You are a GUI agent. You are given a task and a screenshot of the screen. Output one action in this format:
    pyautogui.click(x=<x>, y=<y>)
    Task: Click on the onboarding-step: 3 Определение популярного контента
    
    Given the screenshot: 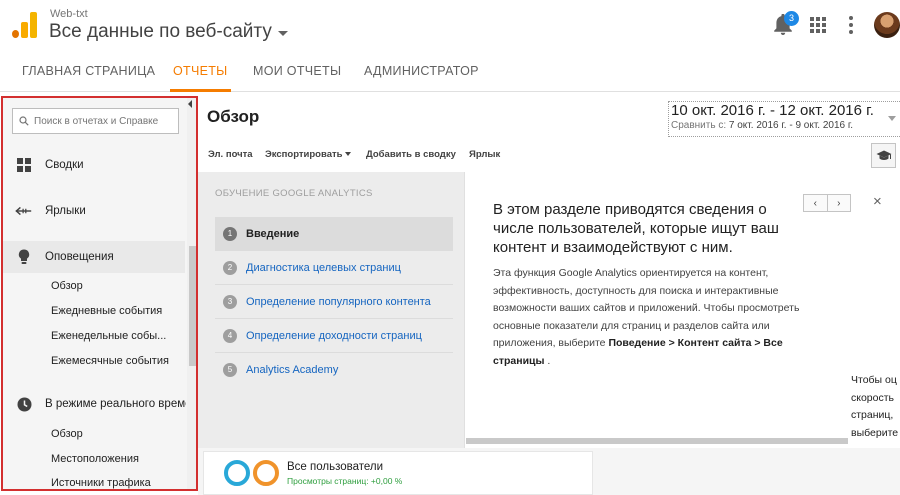 What is the action you would take?
    pyautogui.click(x=334, y=302)
    